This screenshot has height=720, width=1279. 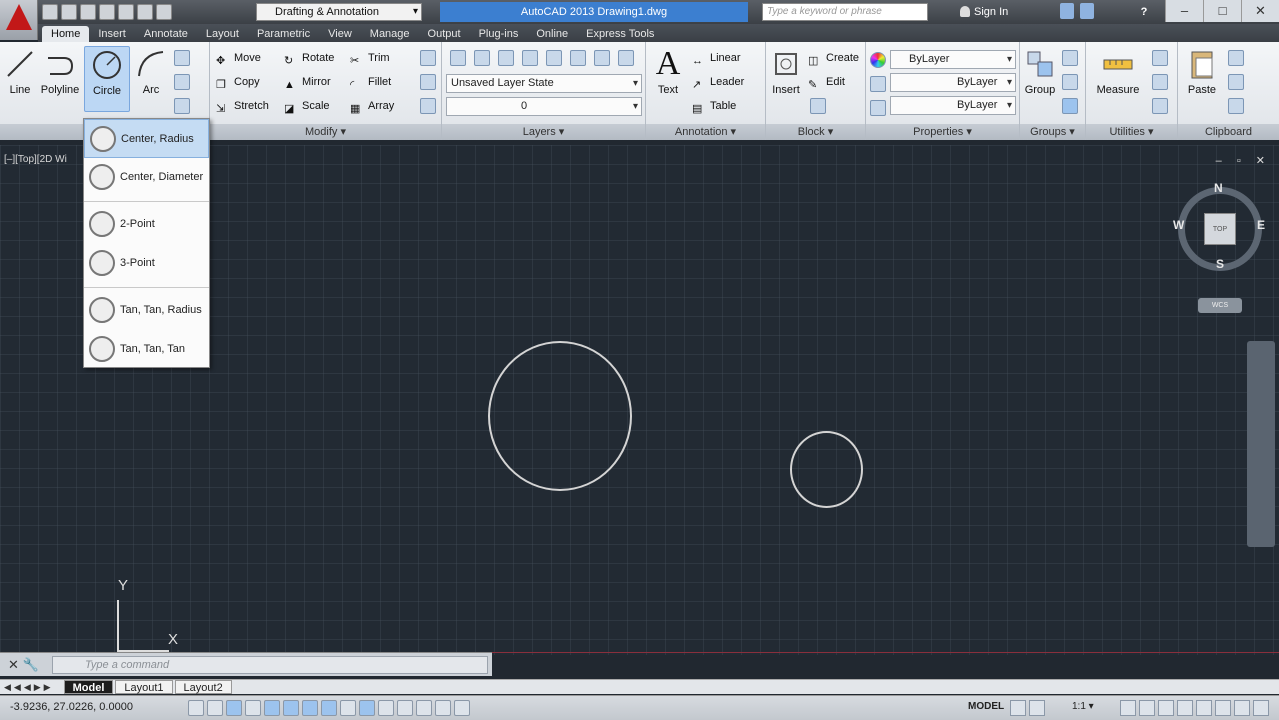 What do you see at coordinates (1131, 132) in the screenshot?
I see `utilities-panel-title: Utilities ▾` at bounding box center [1131, 132].